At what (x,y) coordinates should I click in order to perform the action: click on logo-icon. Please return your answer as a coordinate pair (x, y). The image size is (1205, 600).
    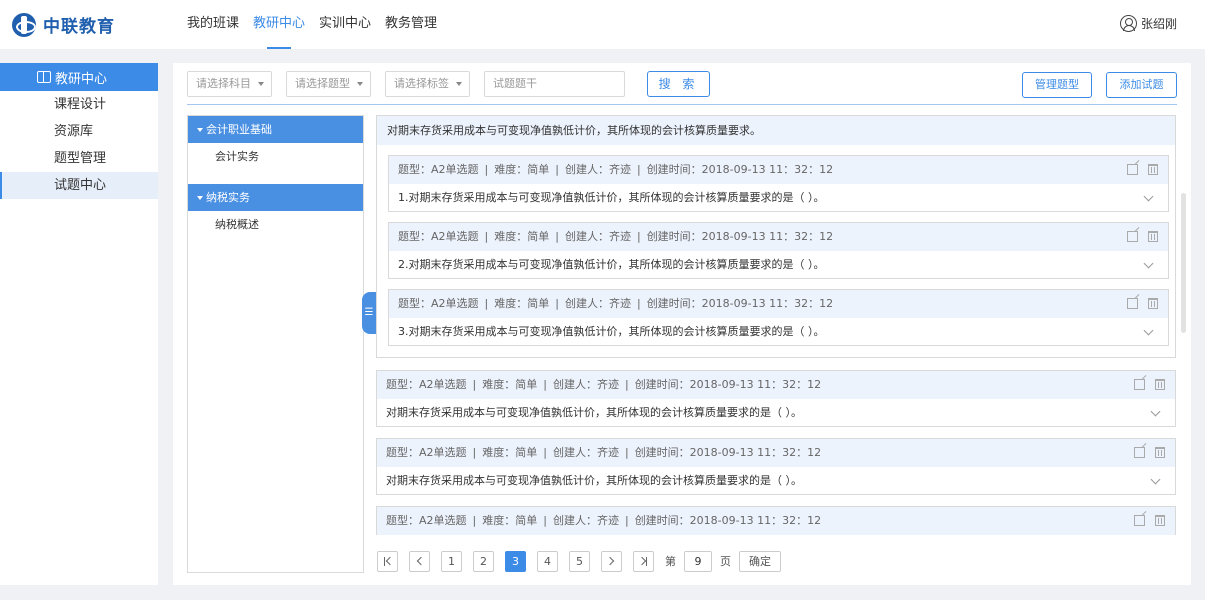
    Looking at the image, I should click on (24, 24).